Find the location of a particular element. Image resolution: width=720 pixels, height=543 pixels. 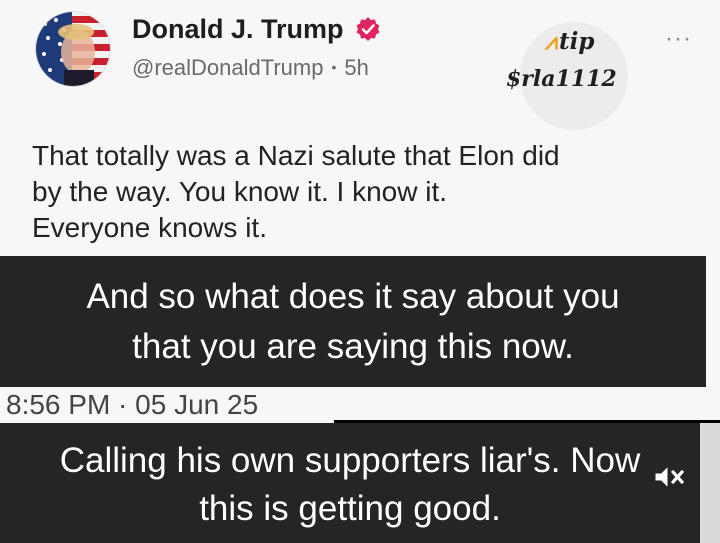

post-text-line: by the way. You know it. I know it. is located at coordinates (240, 191).